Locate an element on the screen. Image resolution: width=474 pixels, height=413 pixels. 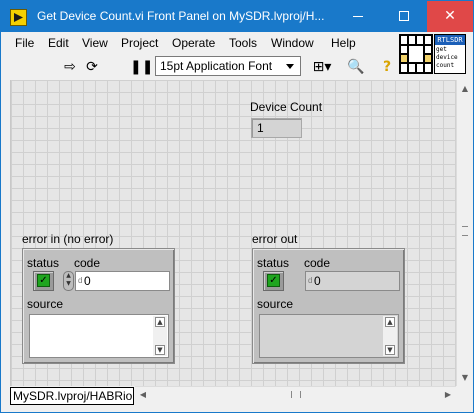
scrollbar-corner is located at coordinates (464, 394).